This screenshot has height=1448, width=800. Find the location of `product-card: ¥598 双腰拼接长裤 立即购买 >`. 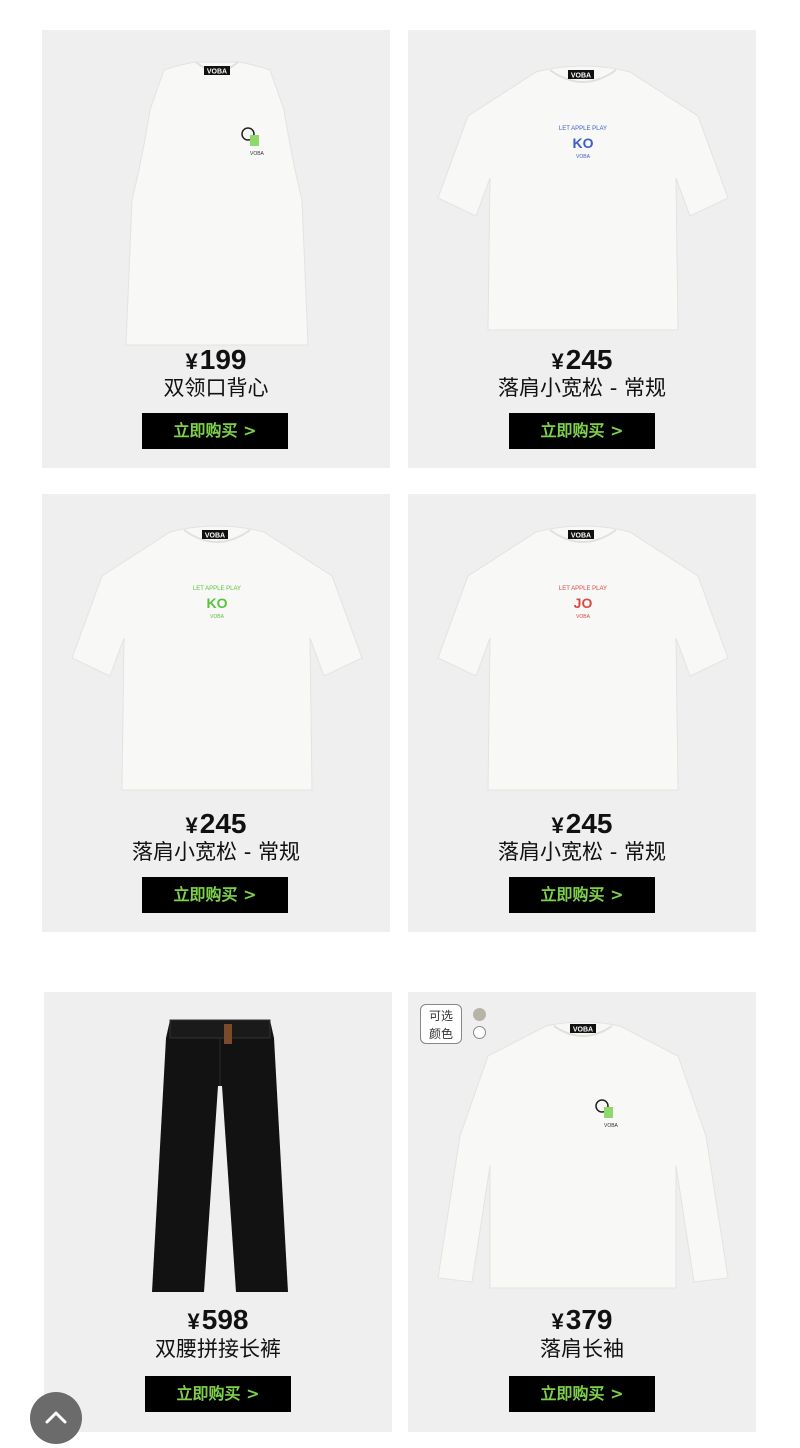

product-card: ¥598 双腰拼接长裤 立即购买 > is located at coordinates (218, 1212).